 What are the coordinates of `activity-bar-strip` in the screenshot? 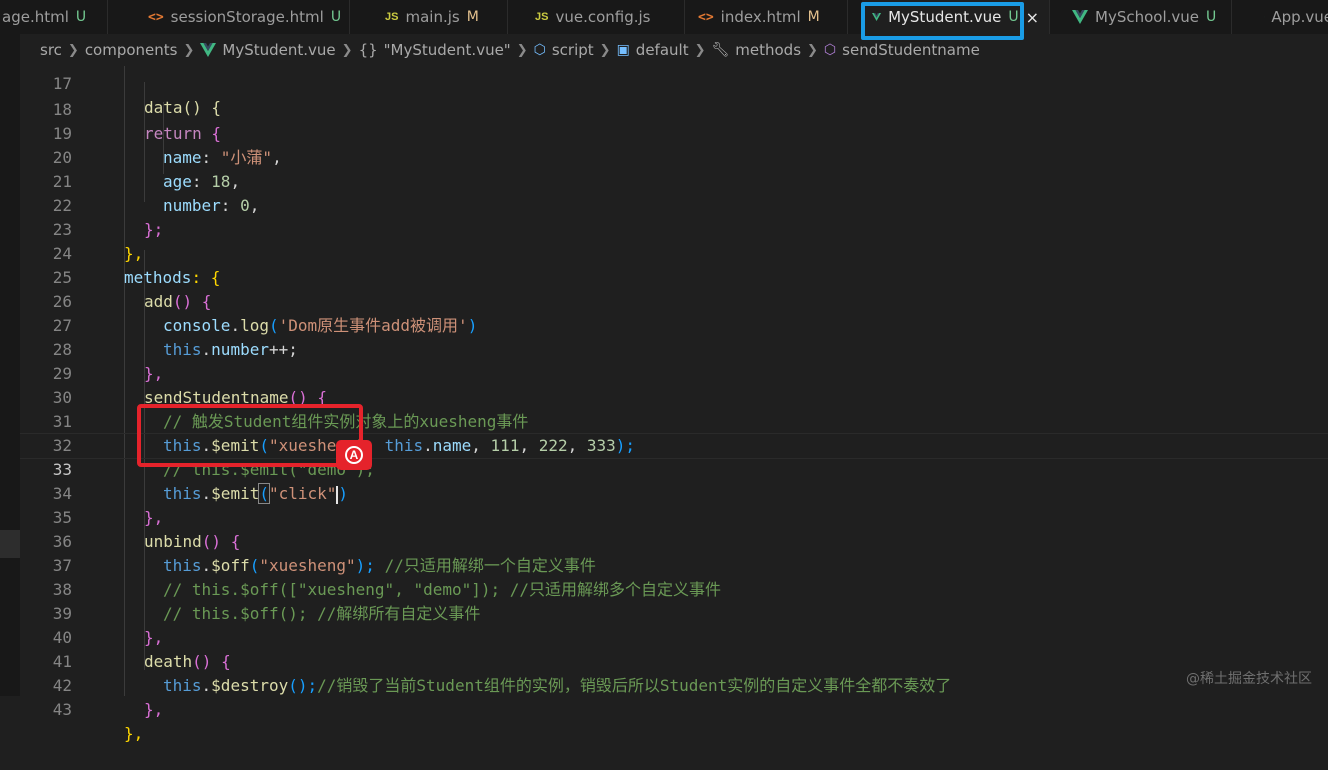 It's located at (10, 348).